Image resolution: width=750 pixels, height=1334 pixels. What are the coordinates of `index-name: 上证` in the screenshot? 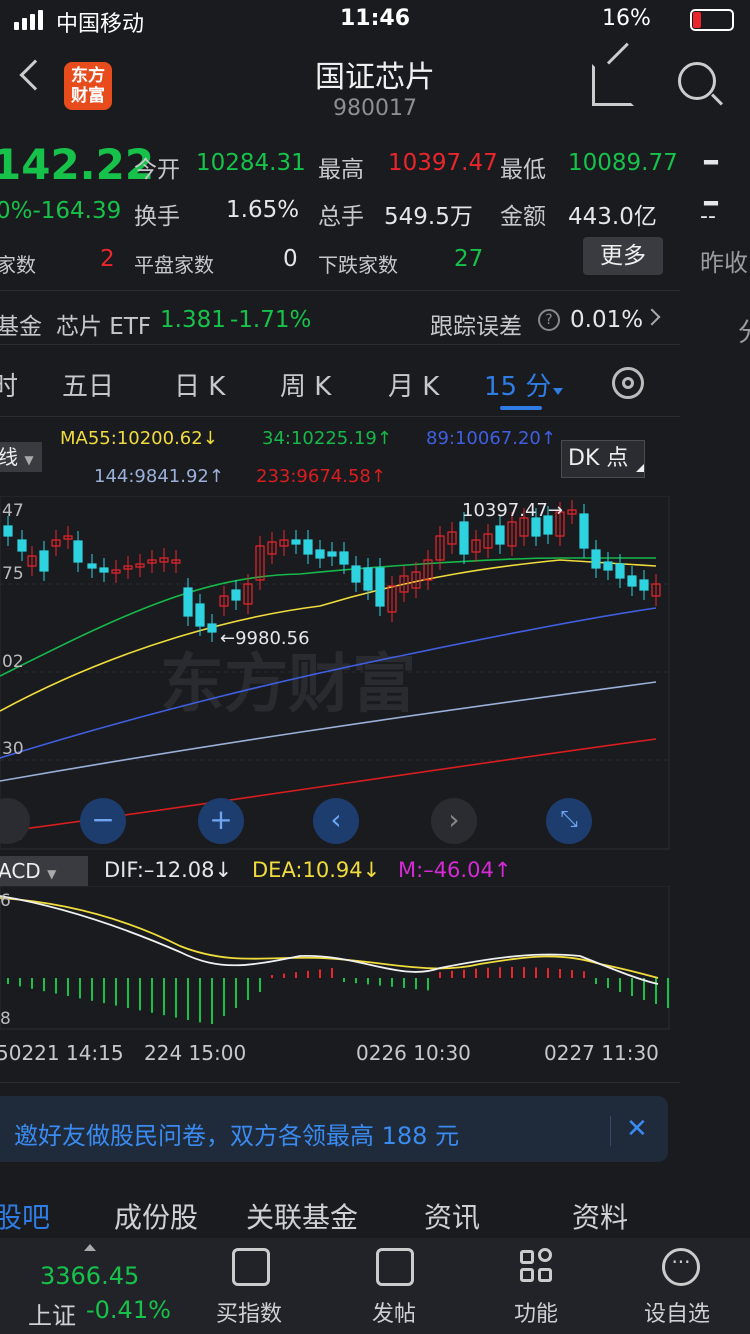 It's located at (52, 1313).